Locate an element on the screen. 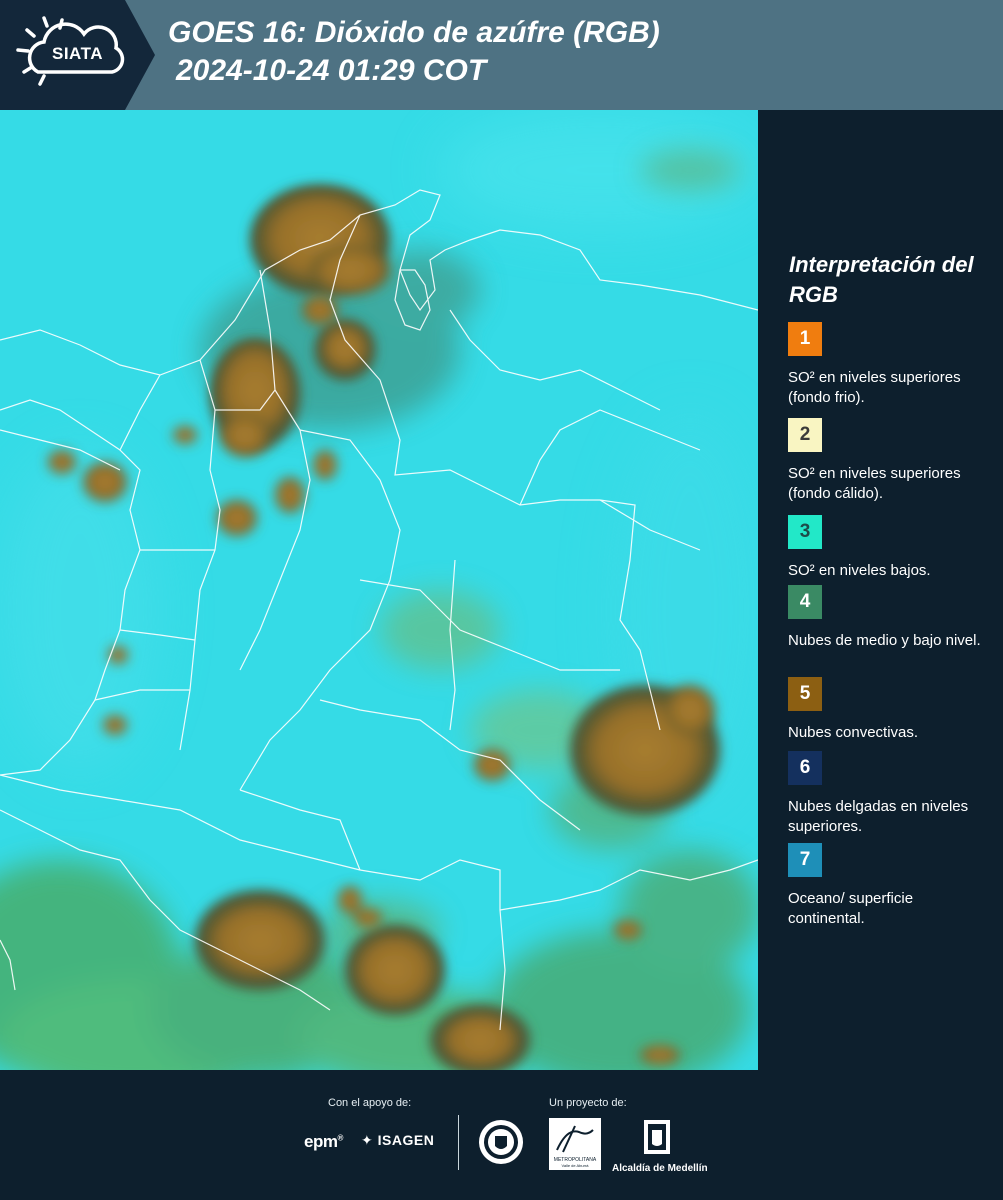 The image size is (1003, 1200). siata-logo-text: SIATA is located at coordinates (77, 53).